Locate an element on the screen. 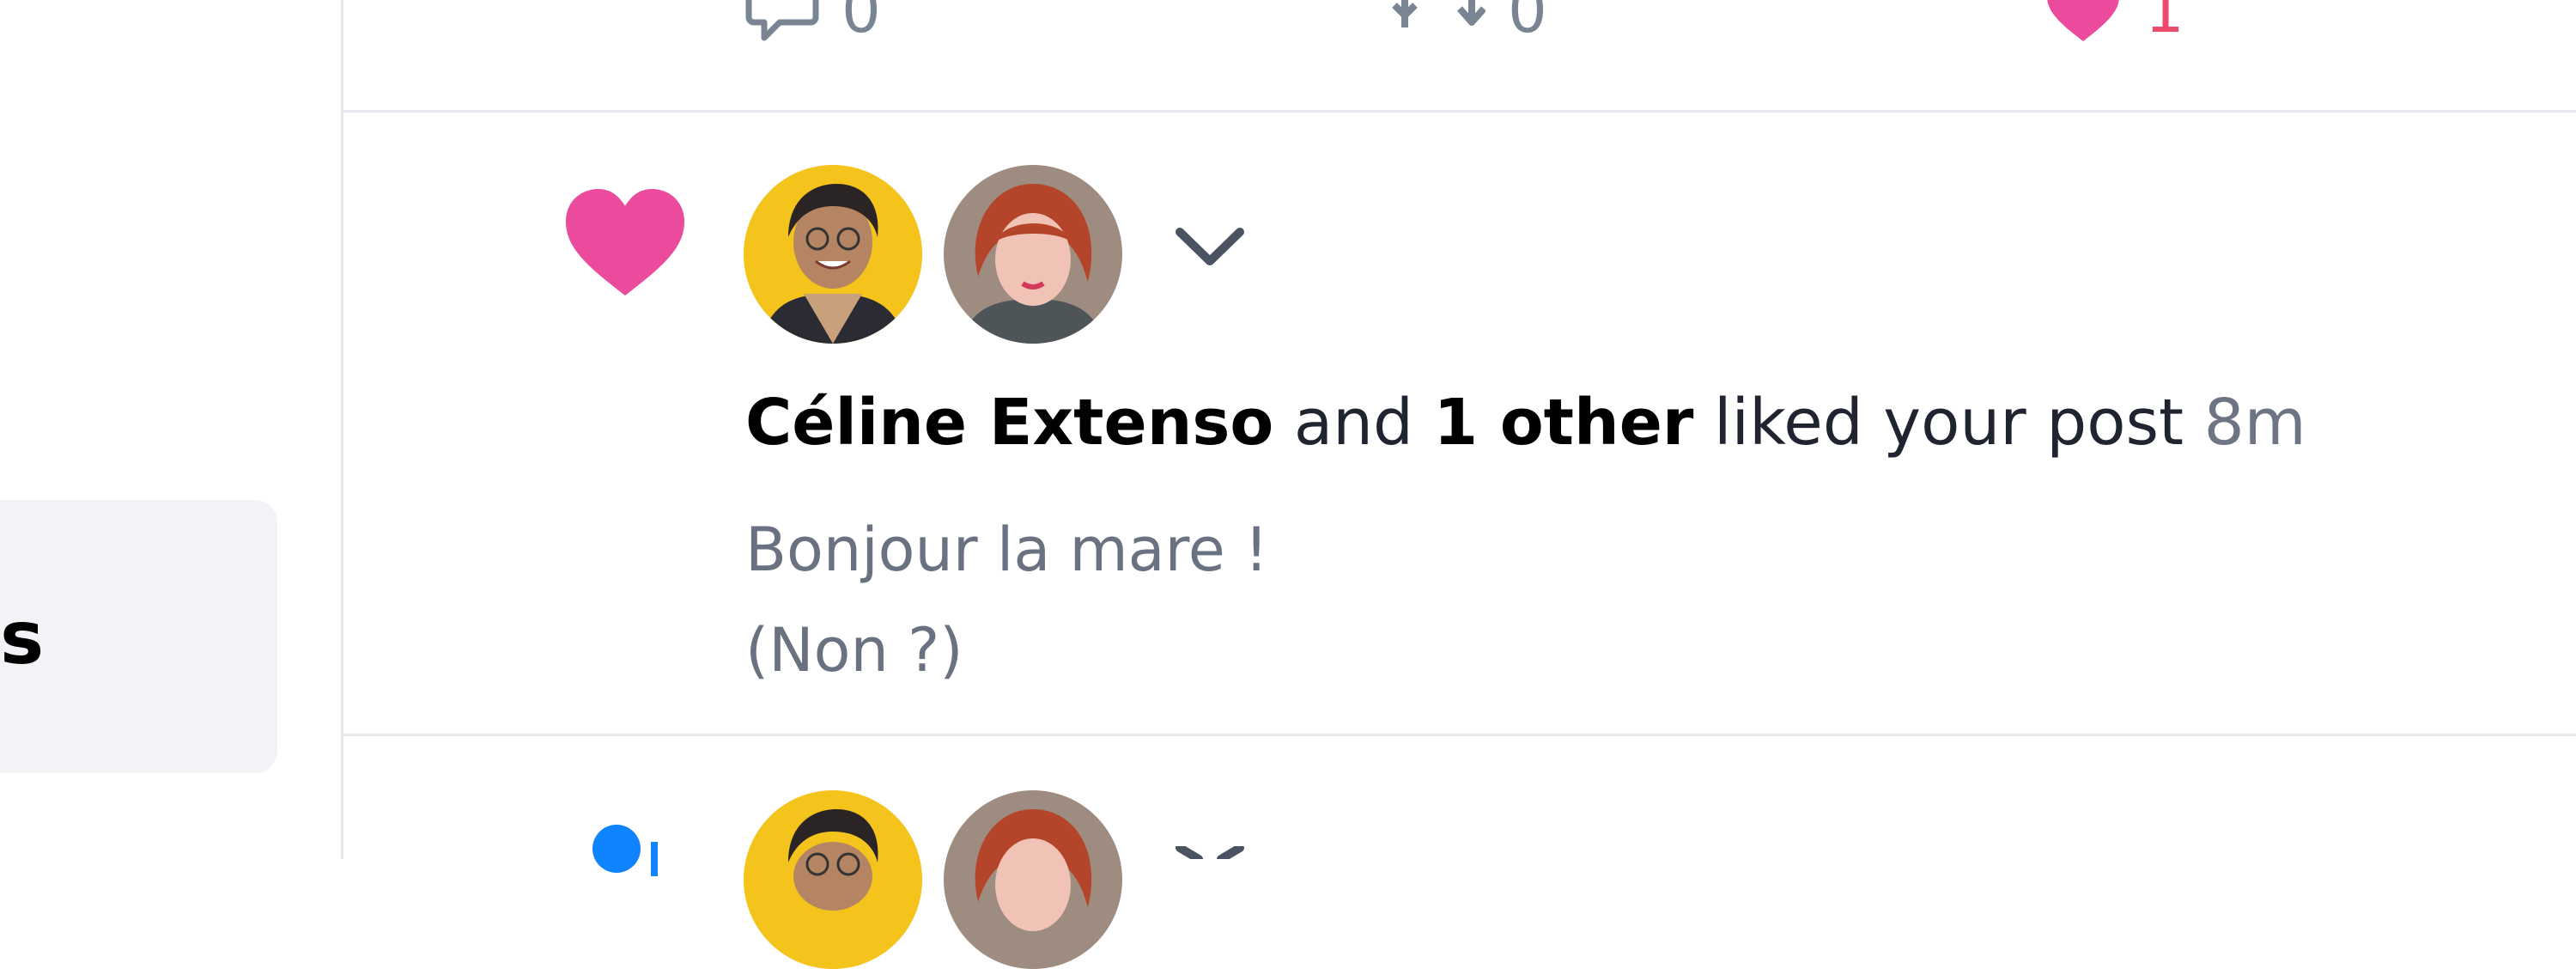 The width and height of the screenshot is (2576, 969). repost-count: 0 is located at coordinates (1528, 23).